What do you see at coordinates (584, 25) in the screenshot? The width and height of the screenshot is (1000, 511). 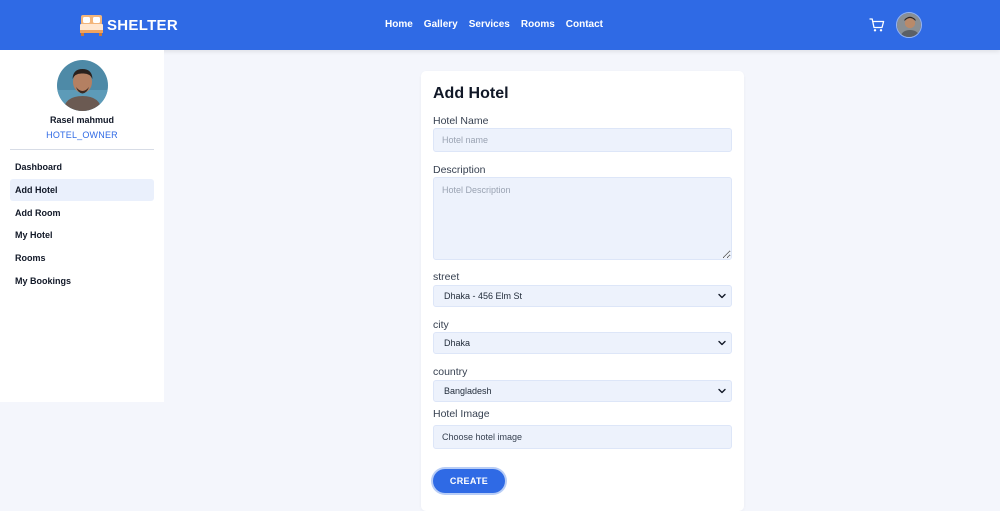 I see `nav-link-contact: Contact` at bounding box center [584, 25].